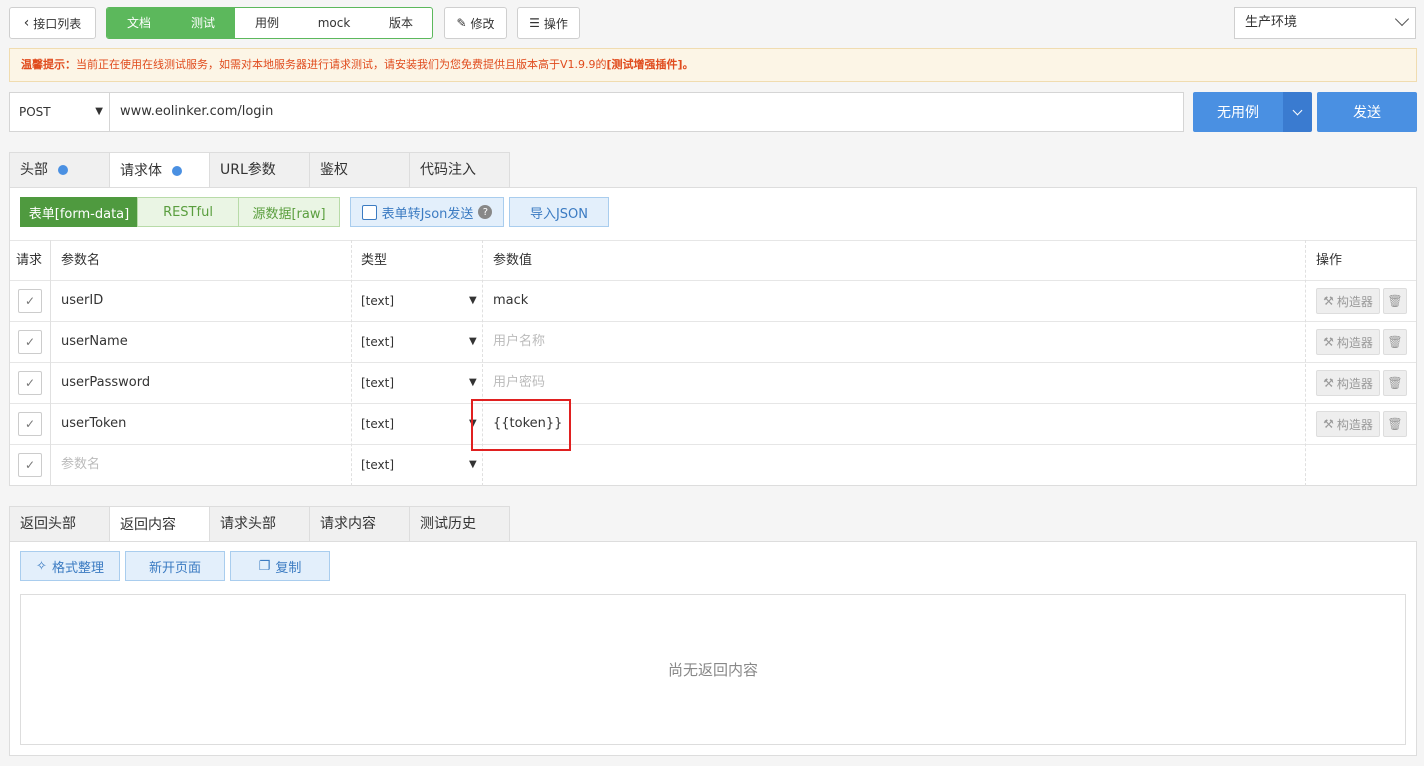 Image resolution: width=1424 pixels, height=766 pixels. What do you see at coordinates (1325, 23) in the screenshot?
I see `environment-select: 生产环境` at bounding box center [1325, 23].